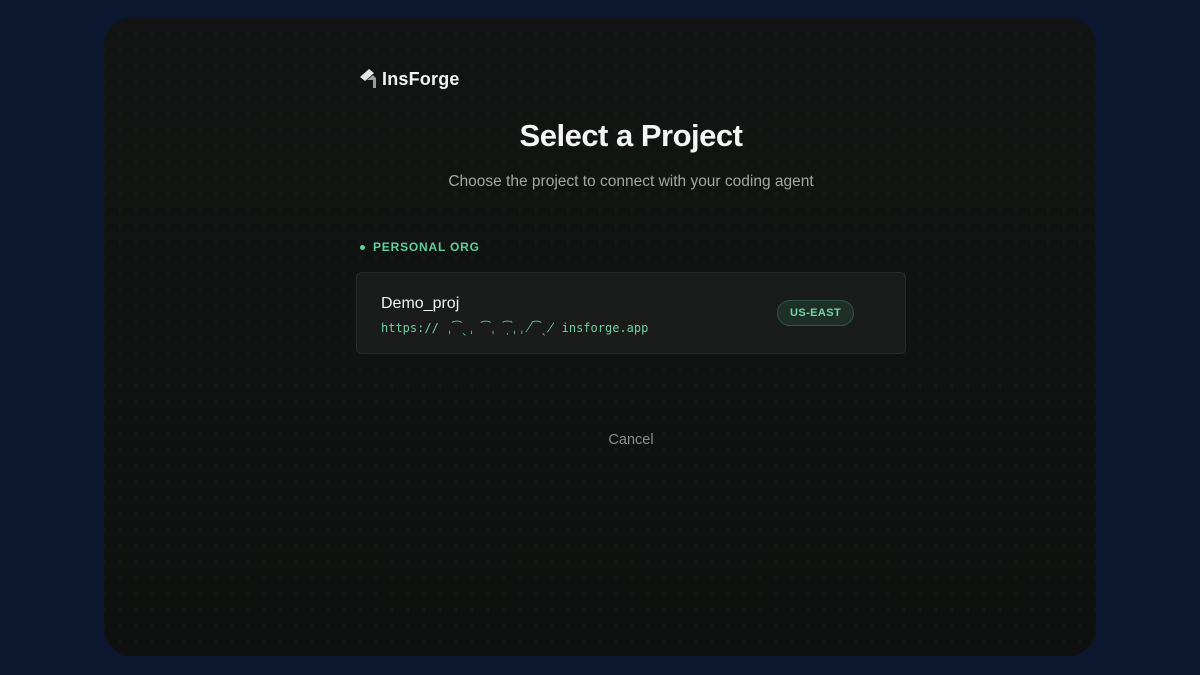 The height and width of the screenshot is (675, 1200). I want to click on project-url: https:// ˌ͡ˎˌ ͡ˌ ̣͡ˌˌ̸͡ˎ̸ insforge.app, so click(515, 328).